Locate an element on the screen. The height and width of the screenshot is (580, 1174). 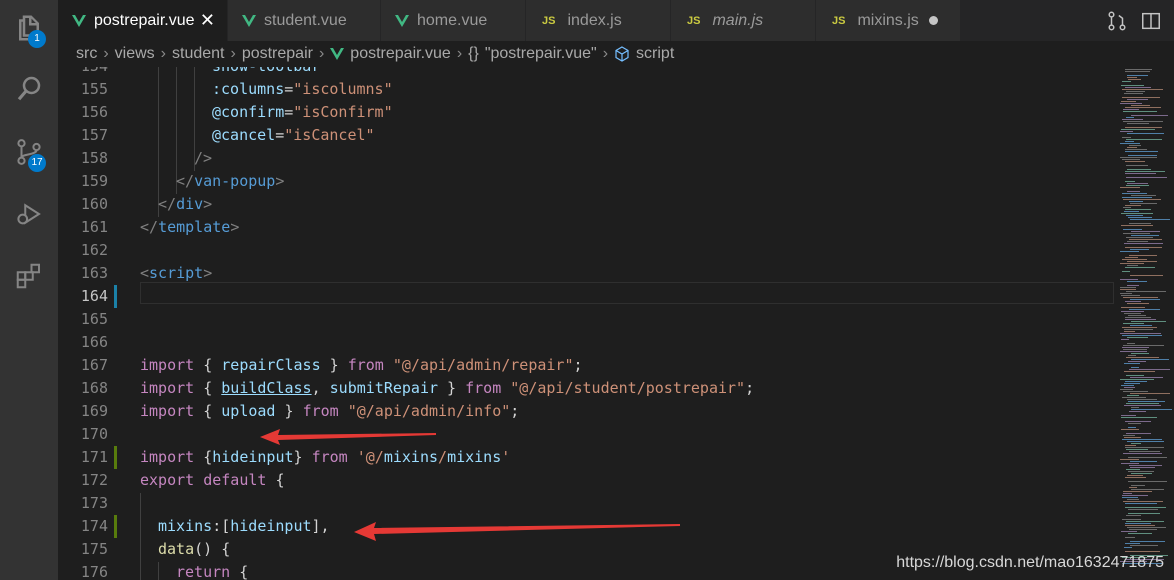
split-editor-icon is located at coordinates (1151, 21).